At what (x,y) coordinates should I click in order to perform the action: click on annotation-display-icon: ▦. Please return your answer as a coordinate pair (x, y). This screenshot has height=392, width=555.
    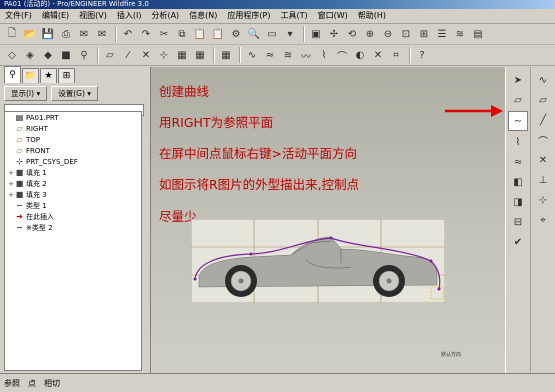
    Looking at the image, I should click on (182, 55).